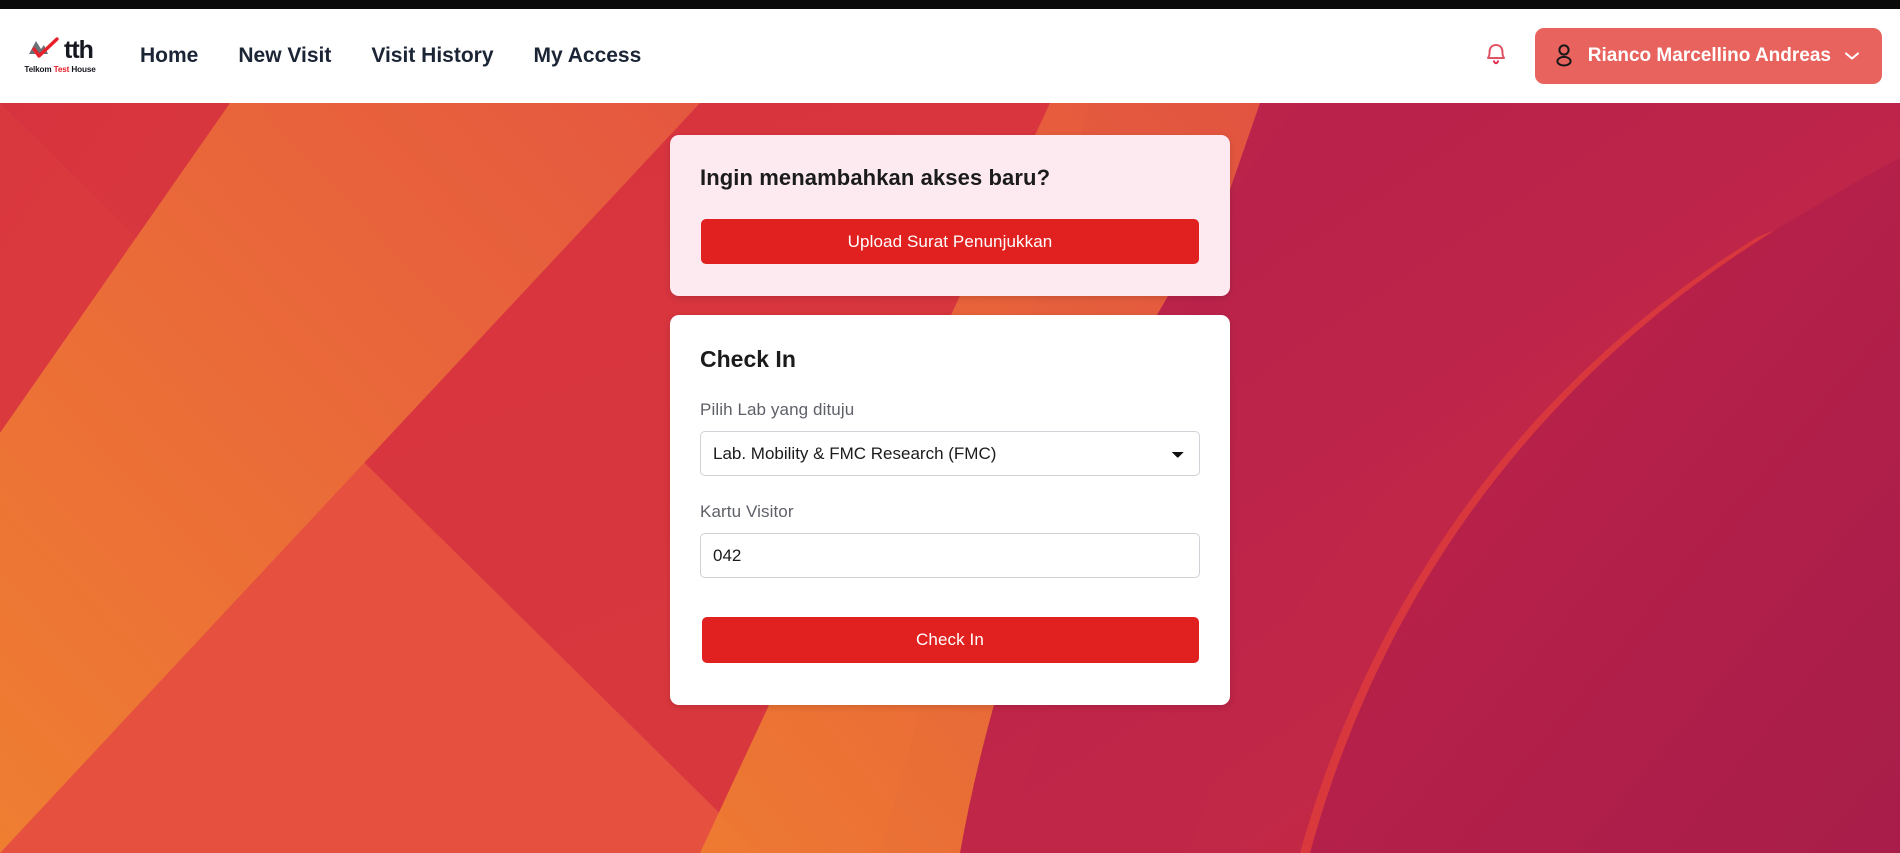 The image size is (1900, 853). I want to click on user-menu-button: Rianco Marcellino Andreas, so click(1708, 56).